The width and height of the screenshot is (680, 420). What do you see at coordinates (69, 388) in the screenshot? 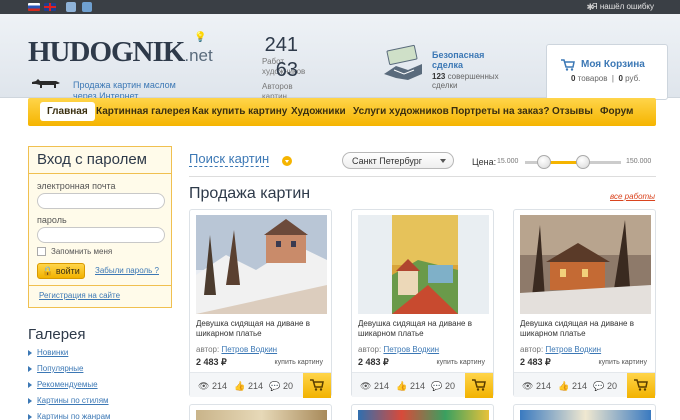
I see `gallery-item-recommended: Рекомендуемые` at bounding box center [69, 388].